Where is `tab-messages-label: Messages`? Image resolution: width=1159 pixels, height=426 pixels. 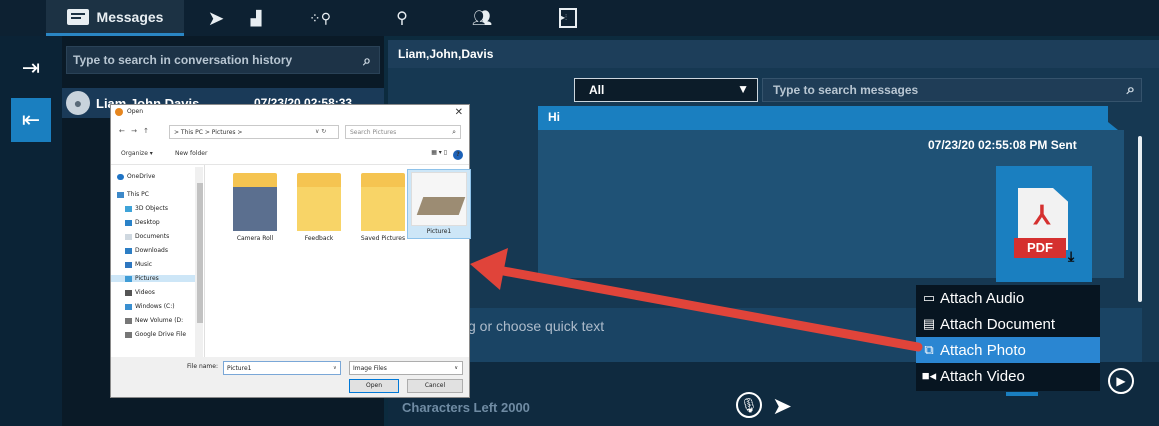
tab-messages-label: Messages is located at coordinates (130, 16).